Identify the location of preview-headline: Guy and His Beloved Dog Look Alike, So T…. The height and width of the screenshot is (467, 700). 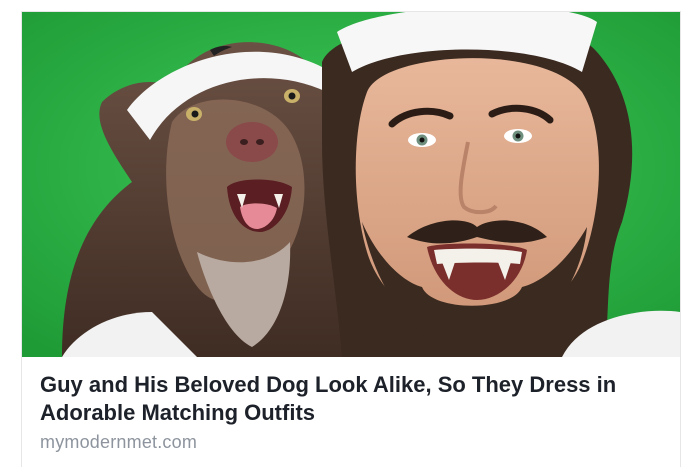
(350, 399).